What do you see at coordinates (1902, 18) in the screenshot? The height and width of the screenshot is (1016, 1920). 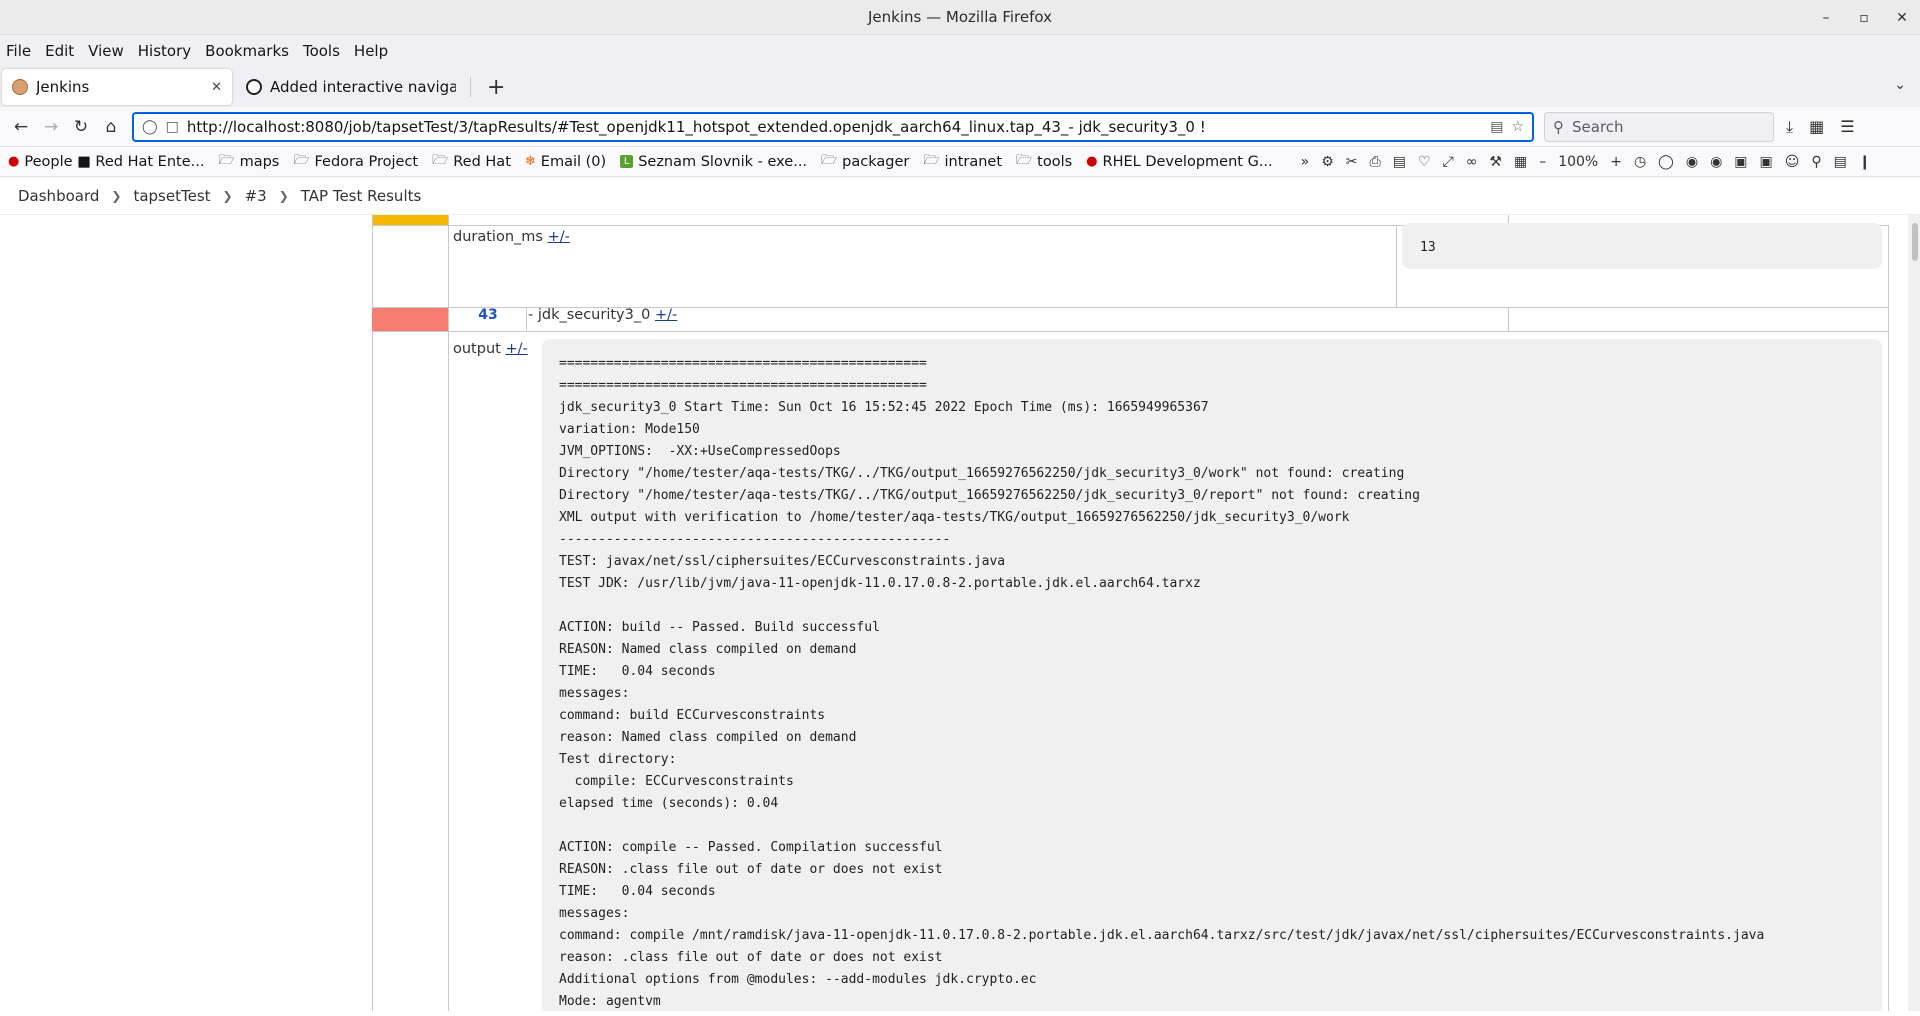 I see `close-window-icon: ✕` at bounding box center [1902, 18].